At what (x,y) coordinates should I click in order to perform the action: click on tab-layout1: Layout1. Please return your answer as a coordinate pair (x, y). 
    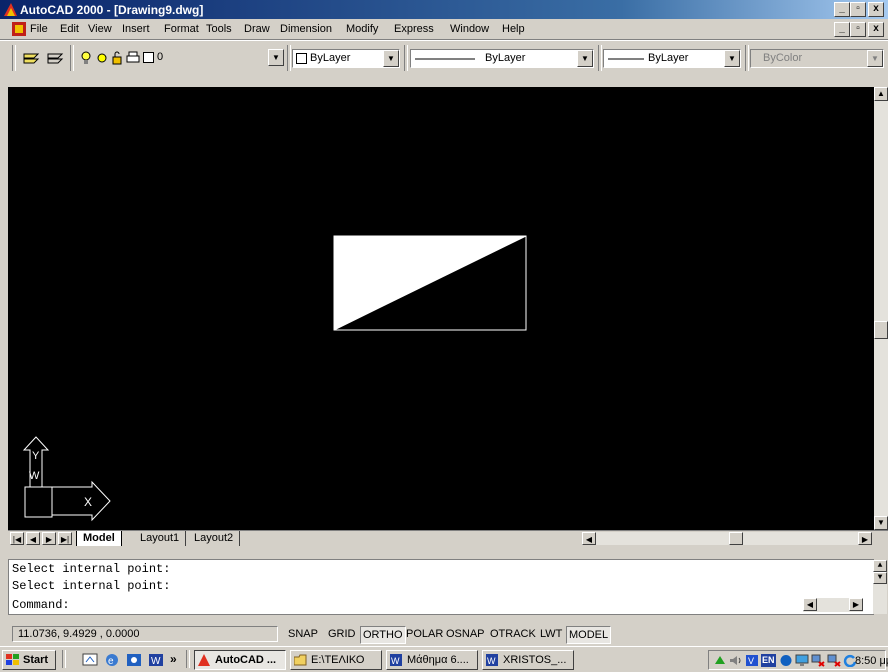
    Looking at the image, I should click on (160, 538).